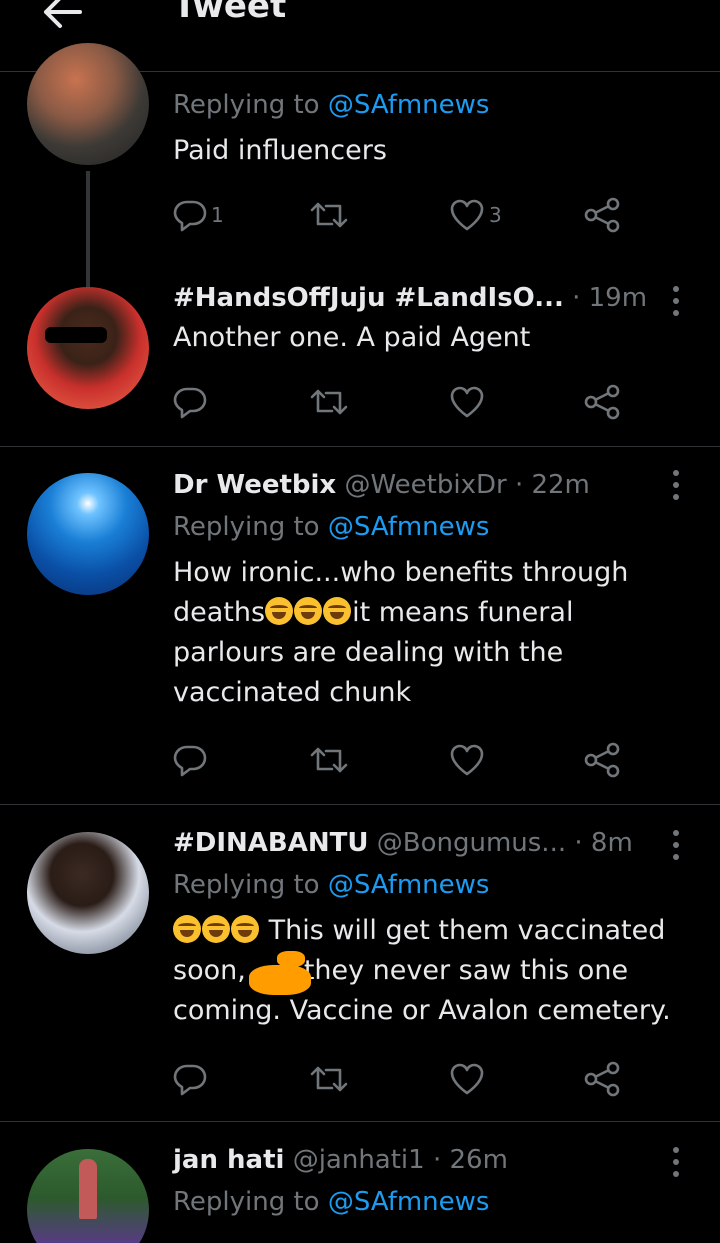  Describe the element at coordinates (425, 485) in the screenshot. I see `username: @WeetbixDr` at that location.